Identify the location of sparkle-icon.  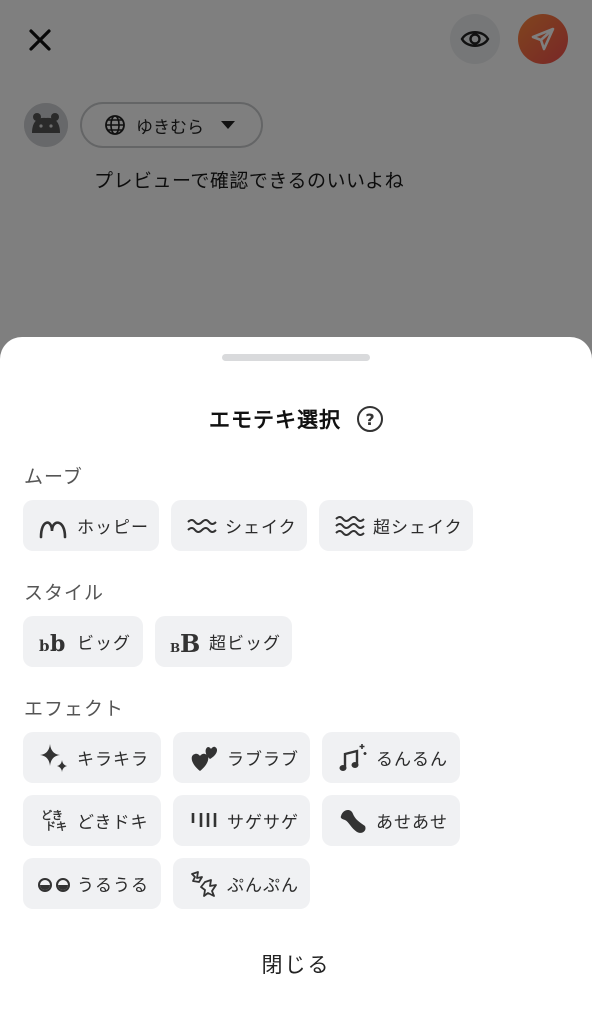
(54, 758).